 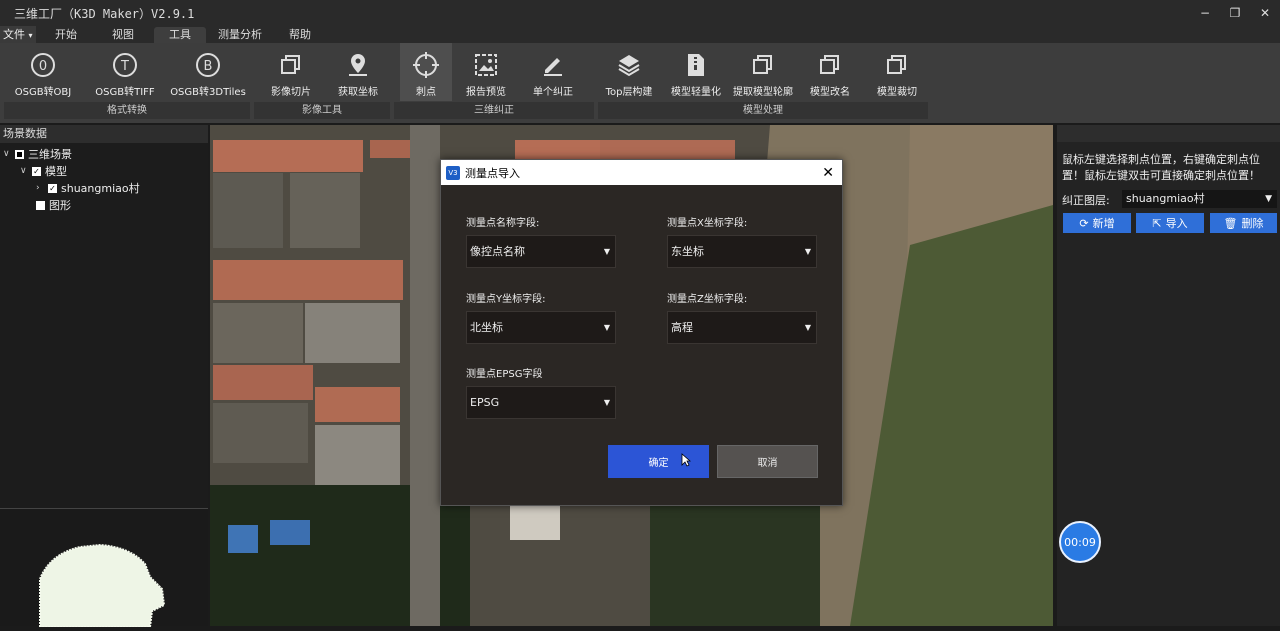 What do you see at coordinates (897, 92) in the screenshot?
I see `model-clip-label: 模型裁切` at bounding box center [897, 92].